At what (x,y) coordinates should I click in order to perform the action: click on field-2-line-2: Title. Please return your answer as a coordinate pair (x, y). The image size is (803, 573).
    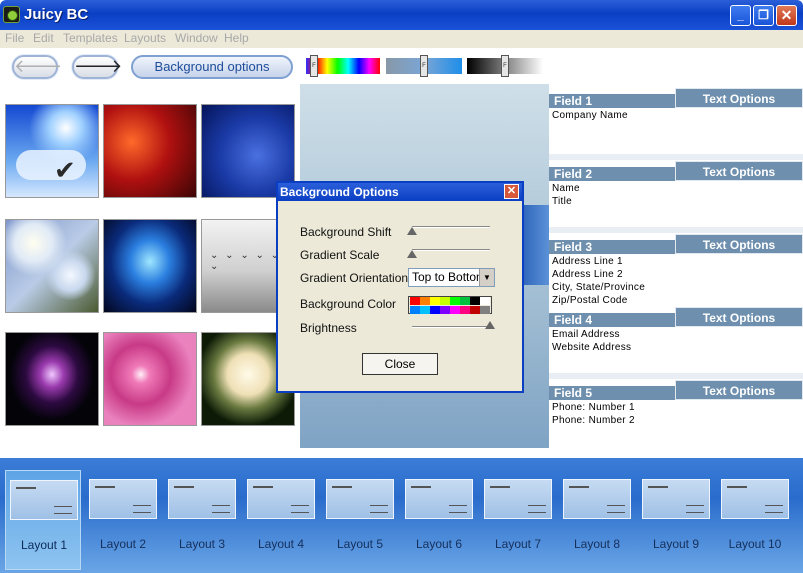
    Looking at the image, I should click on (562, 201).